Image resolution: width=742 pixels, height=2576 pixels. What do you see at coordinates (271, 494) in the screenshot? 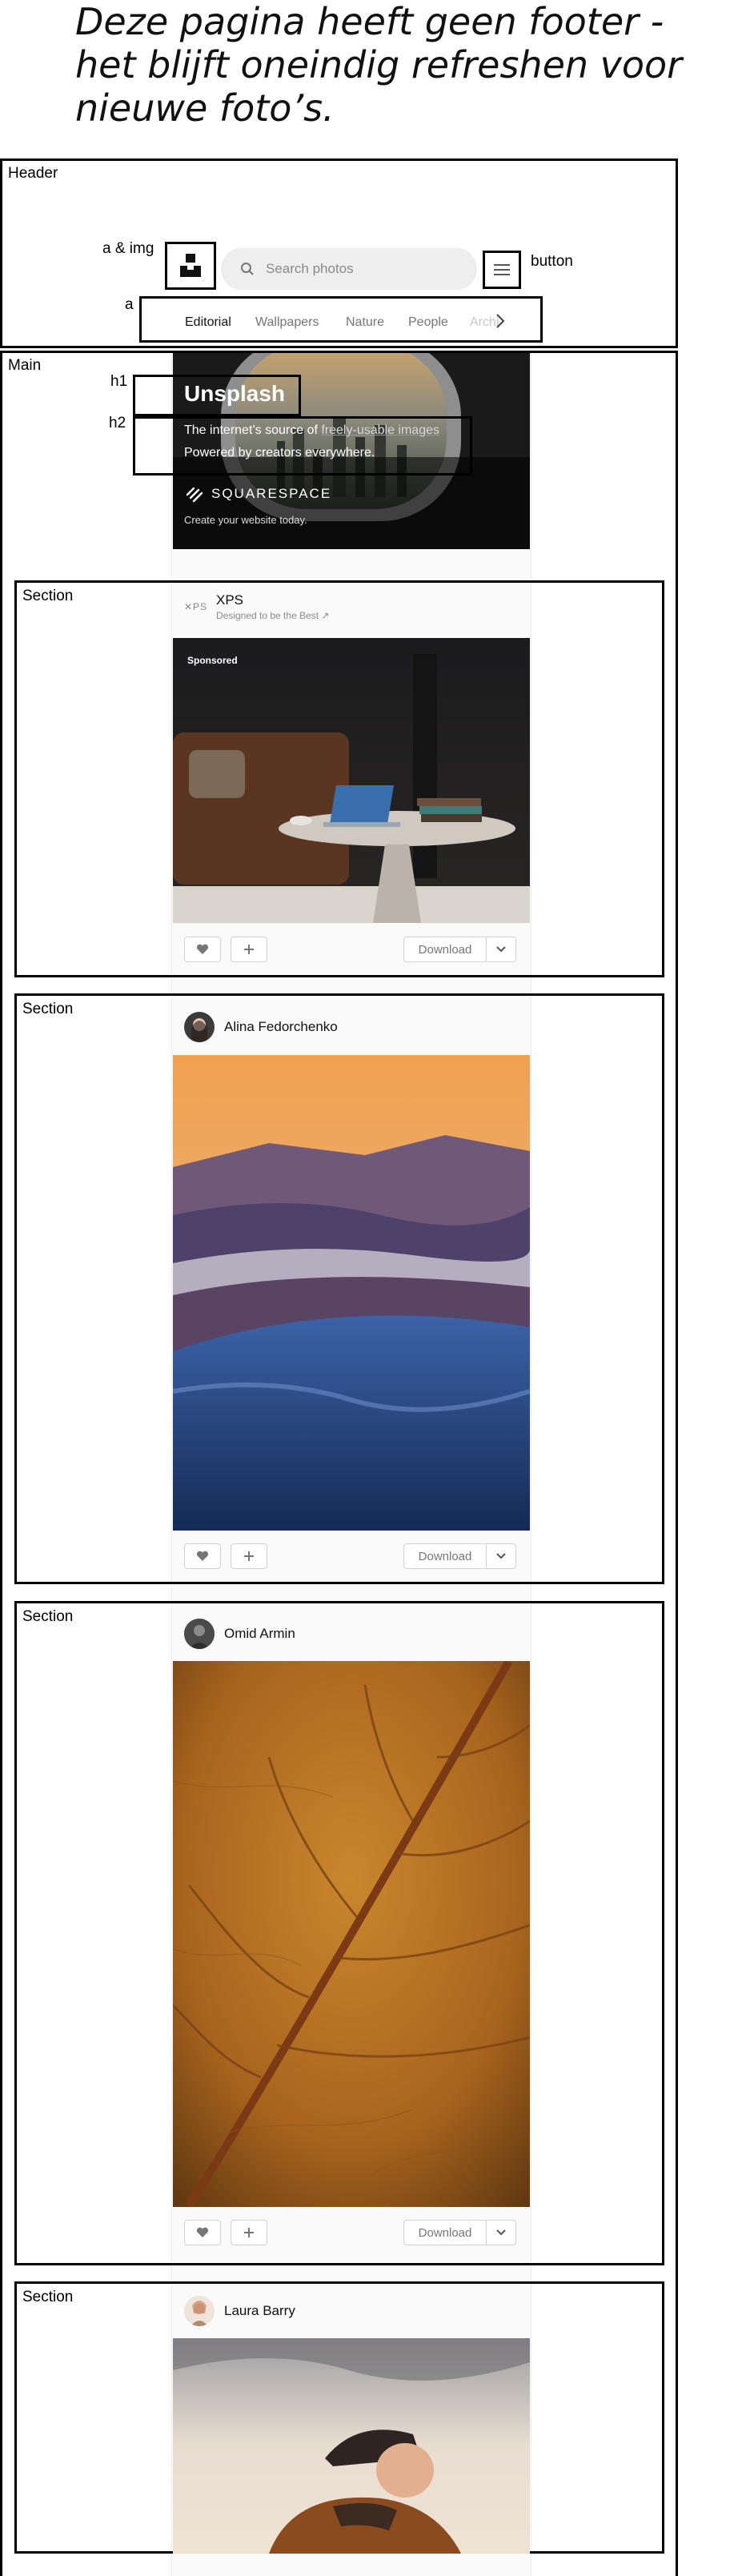
I see `sponsor-brand: SQUARESPACE` at bounding box center [271, 494].